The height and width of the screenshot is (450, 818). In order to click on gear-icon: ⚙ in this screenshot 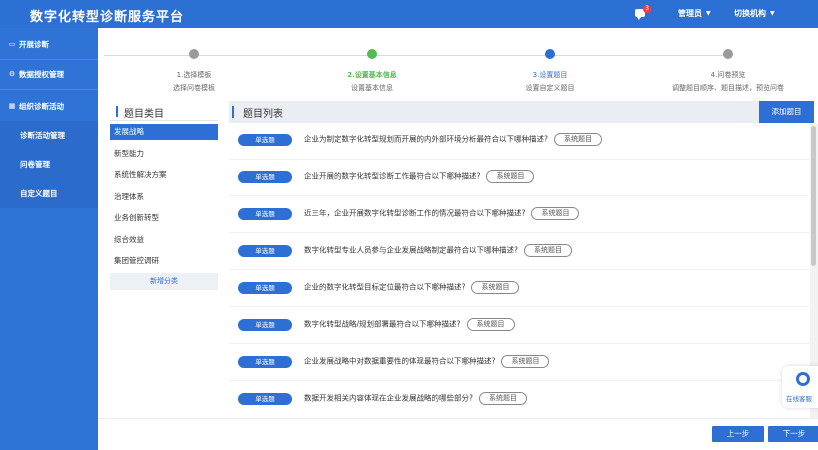, I will do `click(12, 74)`.